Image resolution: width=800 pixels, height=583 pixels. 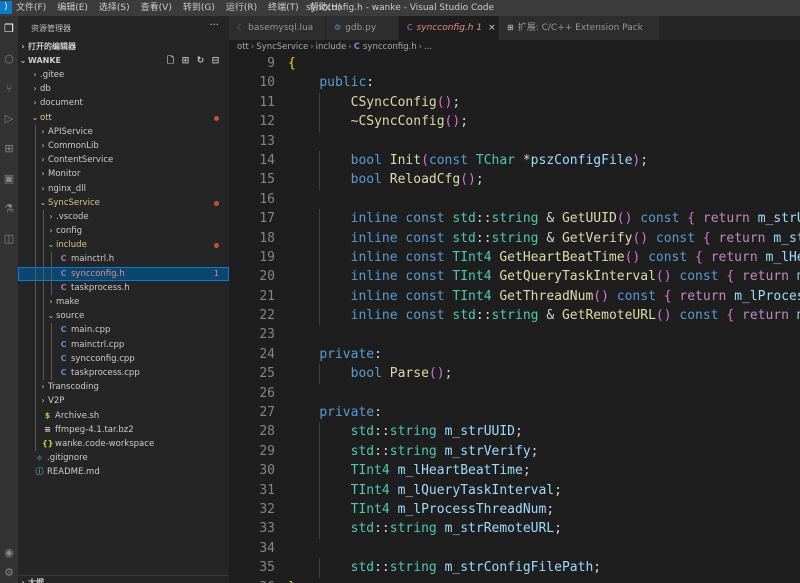 What do you see at coordinates (9, 59) in the screenshot?
I see `search-icon: ○` at bounding box center [9, 59].